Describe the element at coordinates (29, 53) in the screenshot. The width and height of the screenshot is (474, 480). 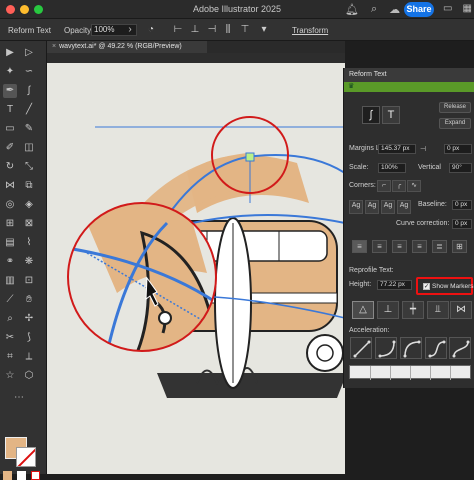
I see `direct-selection-tool-icon: ▷` at that location.